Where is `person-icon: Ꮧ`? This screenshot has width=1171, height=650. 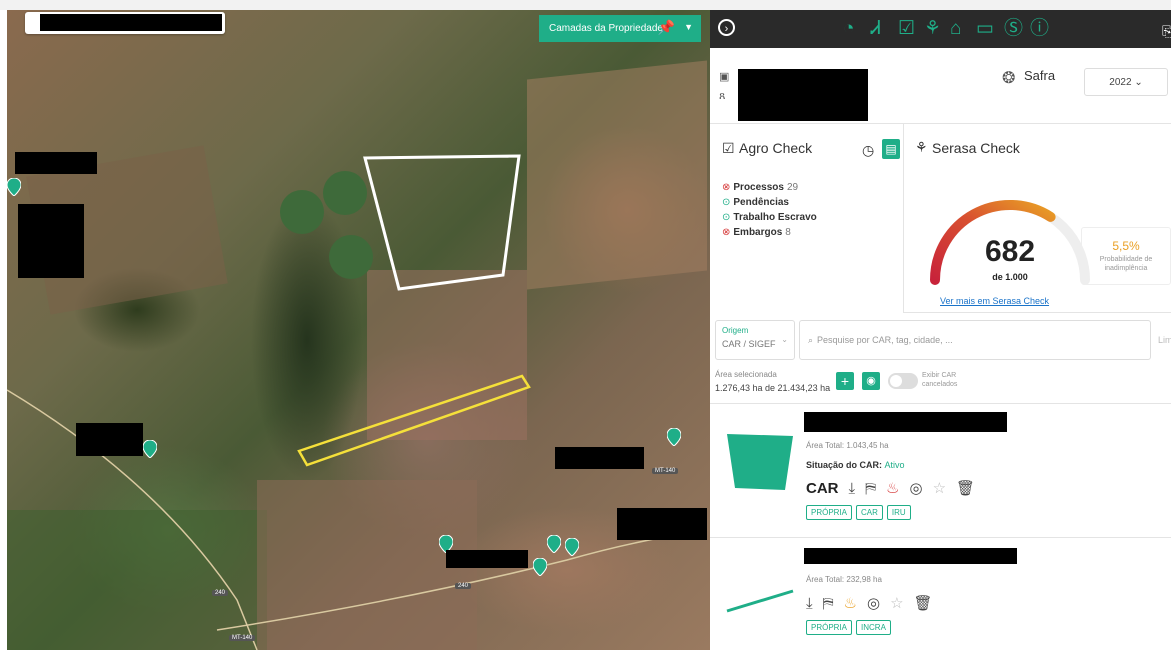 person-icon: Ꮧ is located at coordinates (876, 29).